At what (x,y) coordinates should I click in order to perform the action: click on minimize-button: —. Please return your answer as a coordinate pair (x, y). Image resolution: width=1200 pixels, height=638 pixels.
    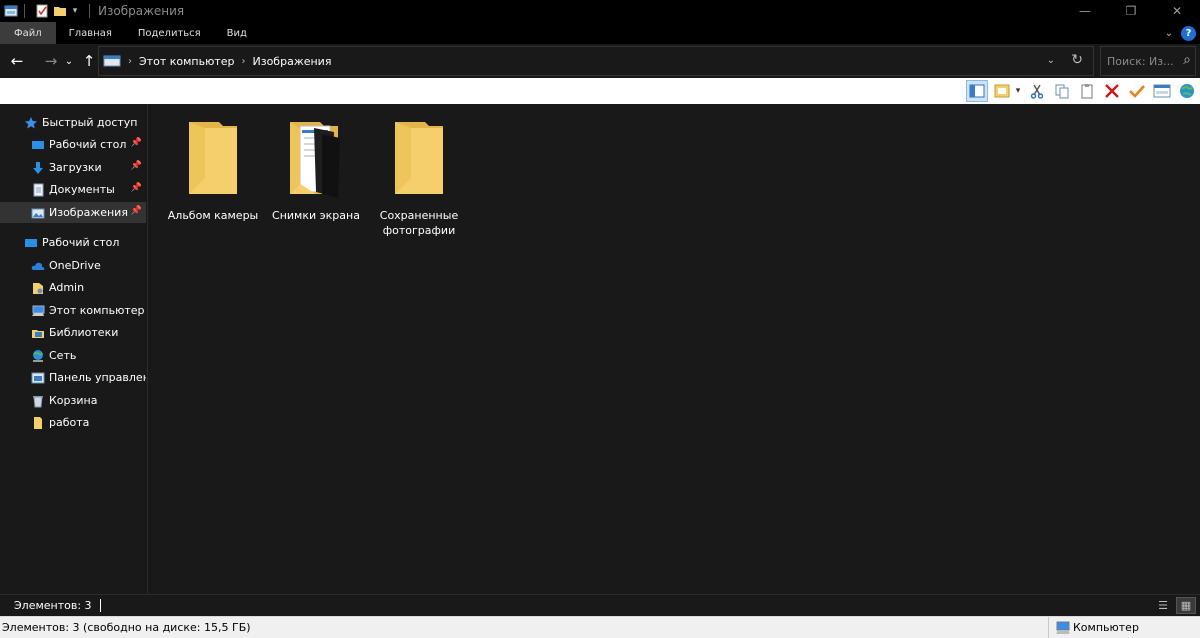
    Looking at the image, I should click on (1085, 11).